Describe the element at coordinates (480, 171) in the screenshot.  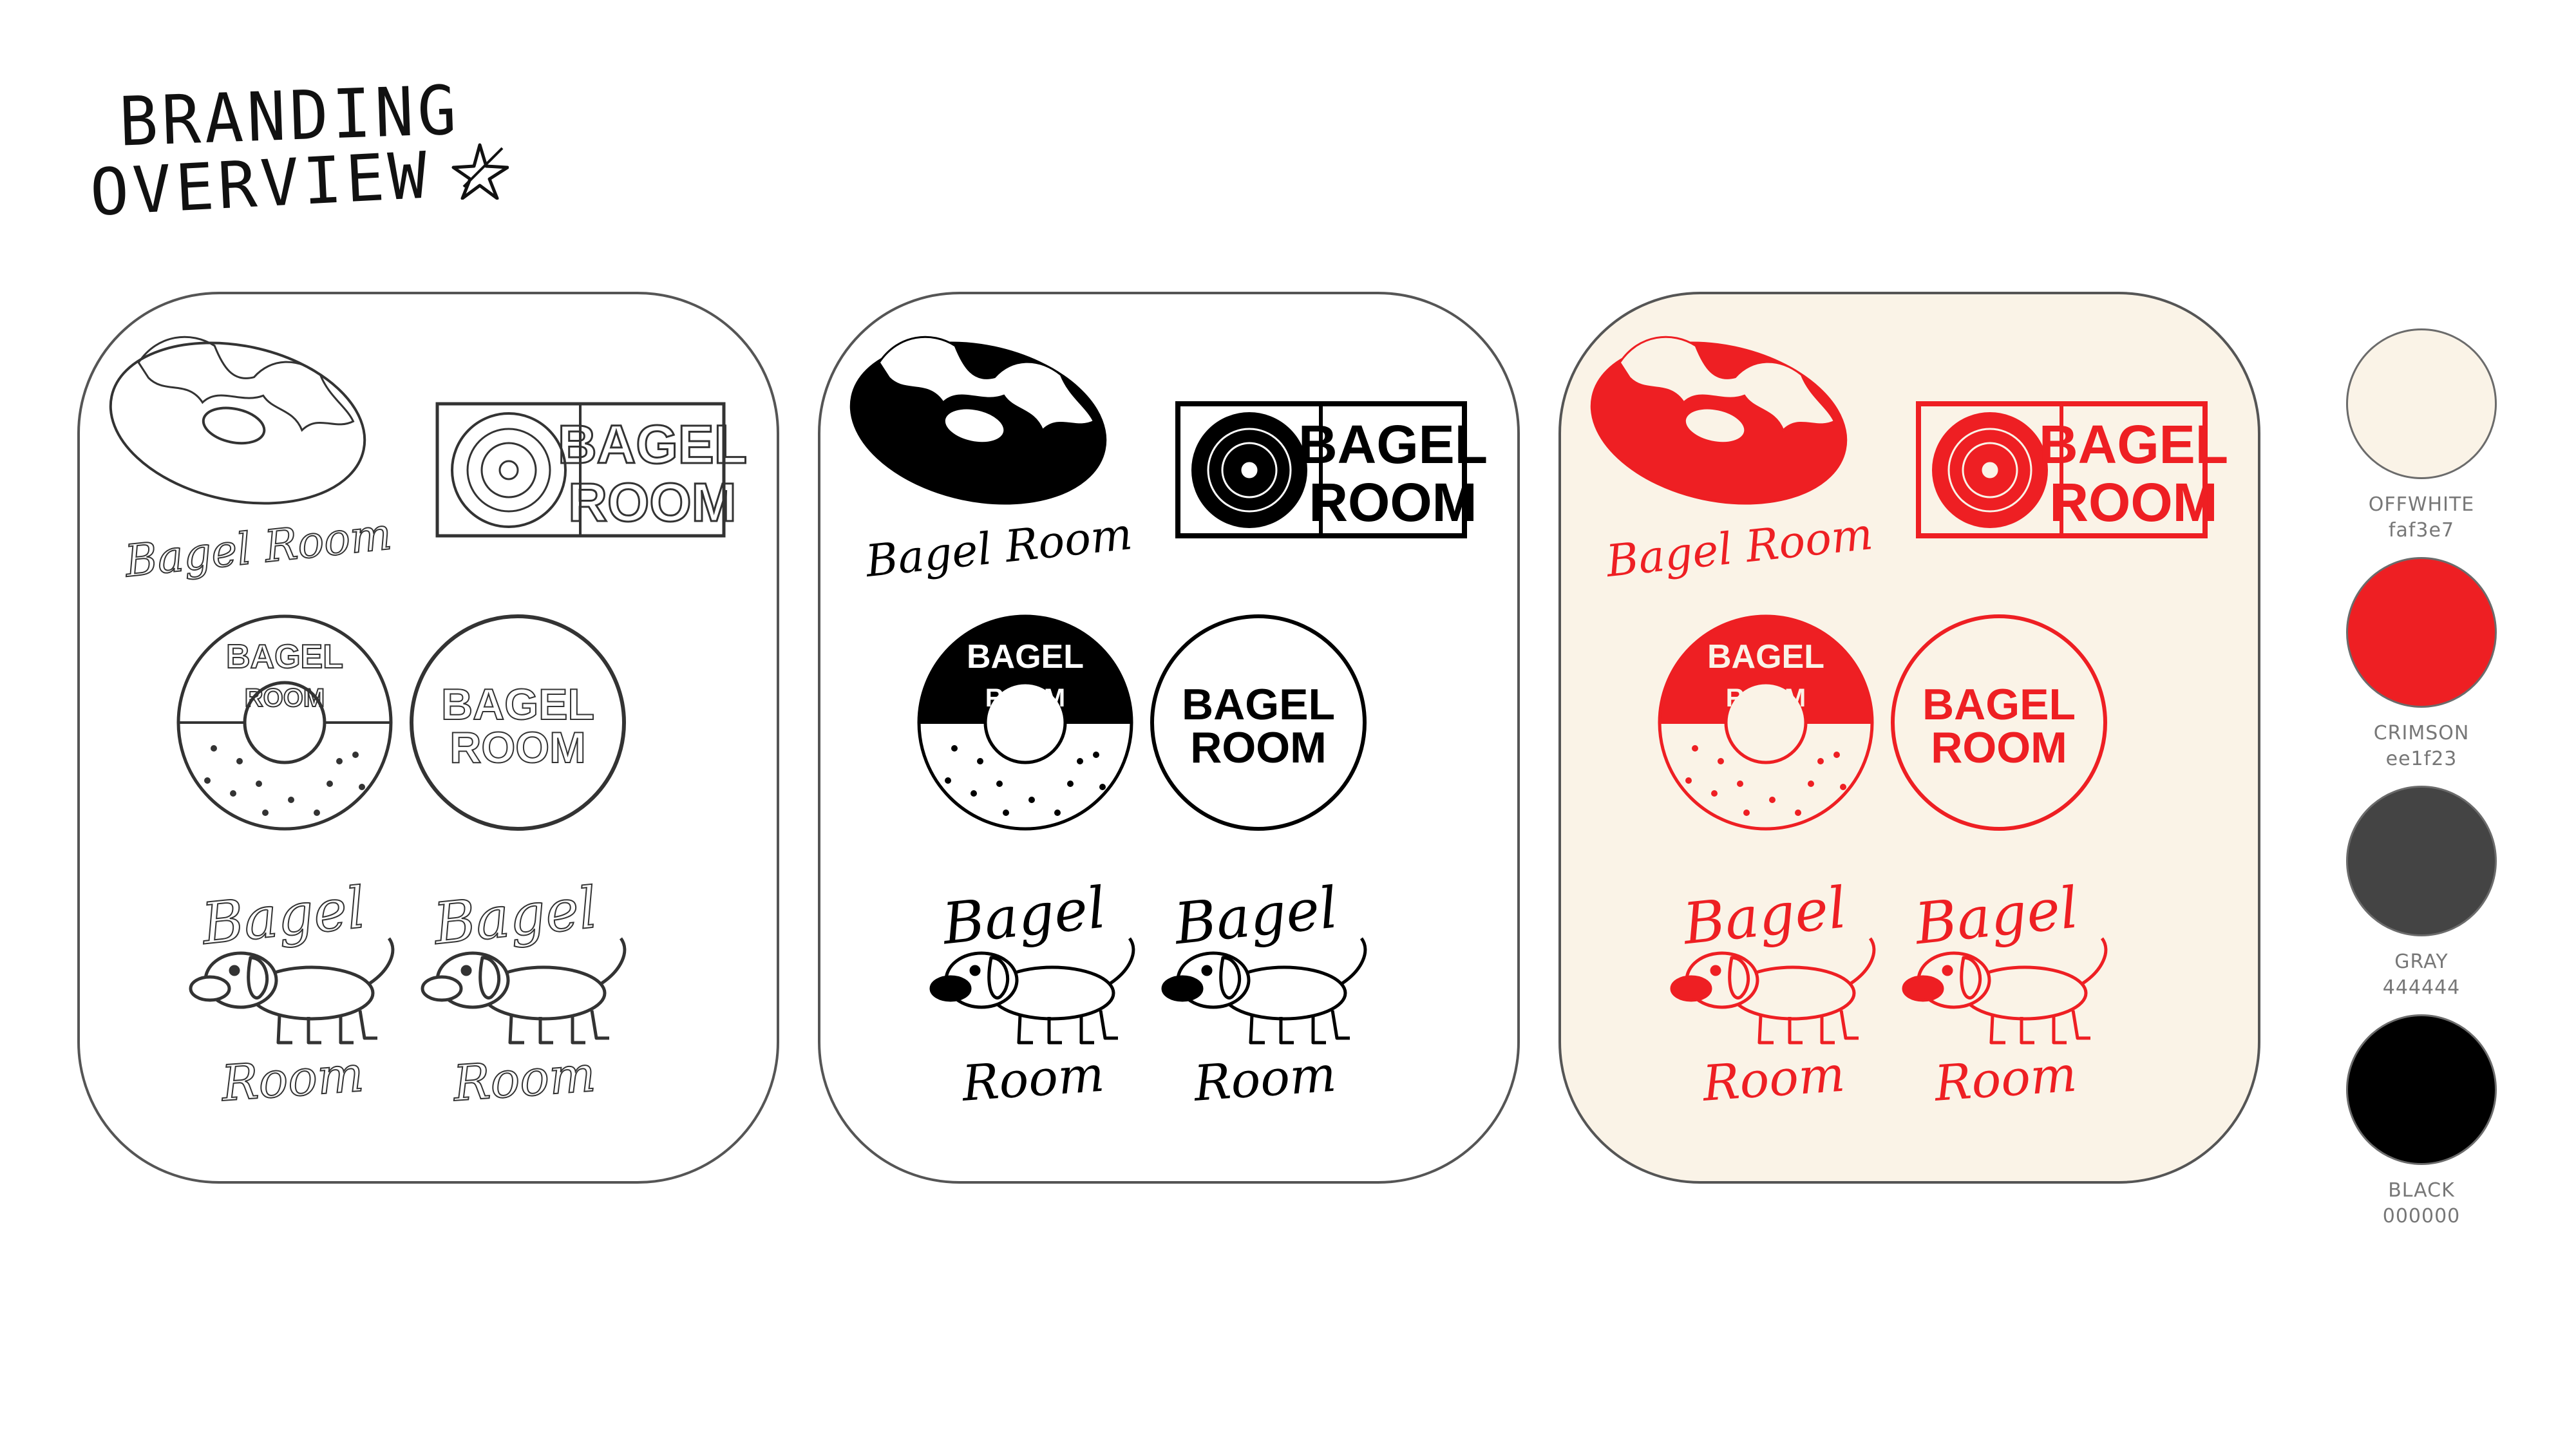
I see `star-doodle-icon` at that location.